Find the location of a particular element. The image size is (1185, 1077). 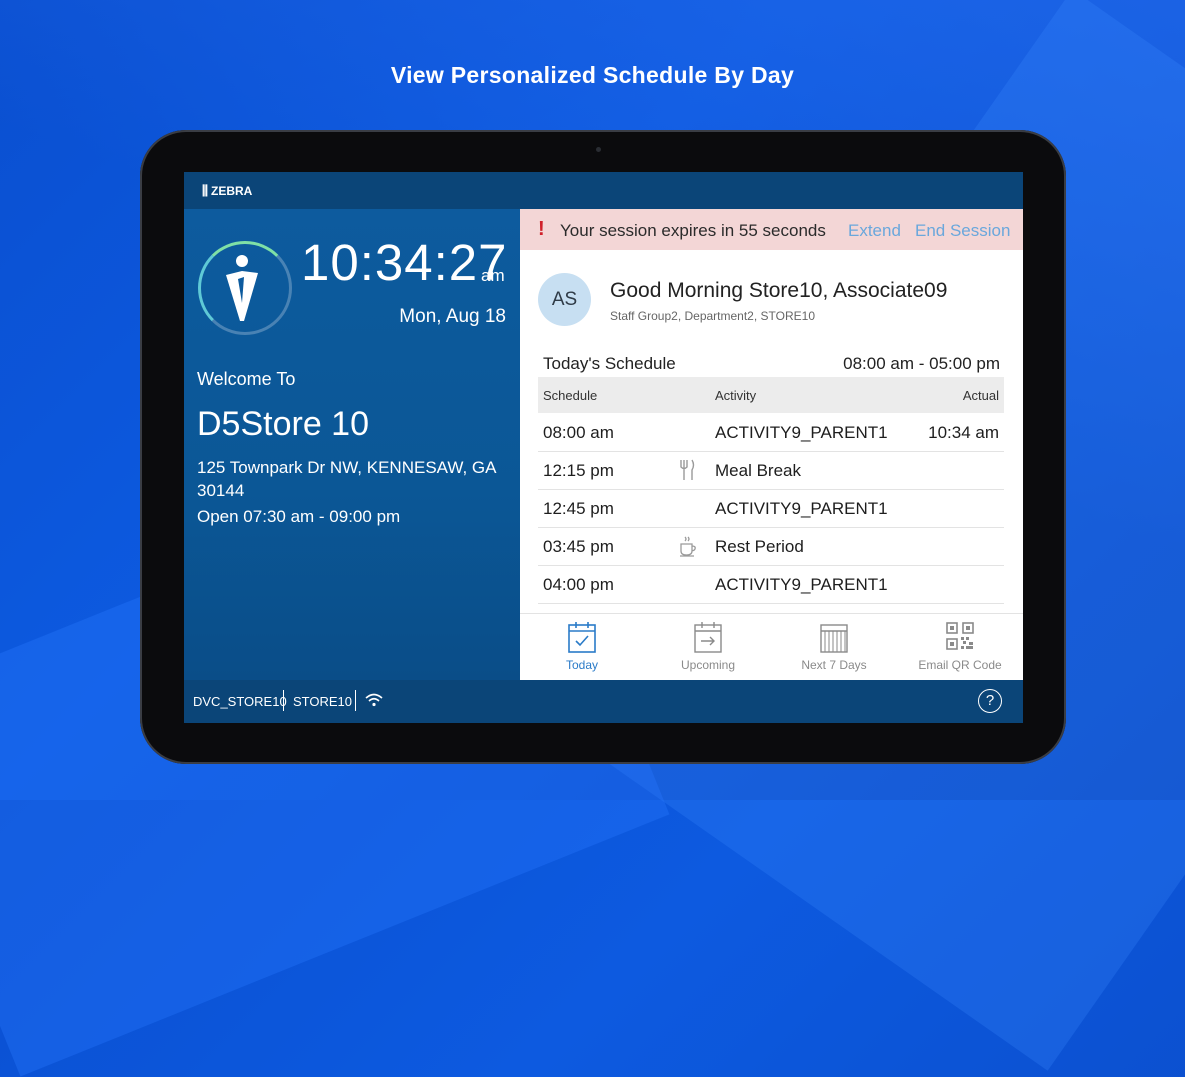

status-footer: DVC_STORE10 STORE10 ? is located at coordinates (603, 701).